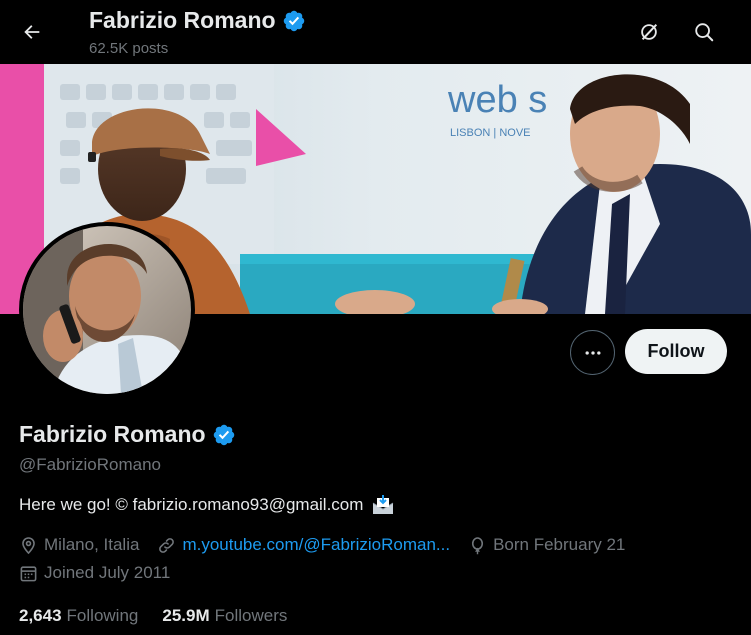 The width and height of the screenshot is (751, 635). What do you see at coordinates (478, 545) in the screenshot?
I see `balloon-icon` at bounding box center [478, 545].